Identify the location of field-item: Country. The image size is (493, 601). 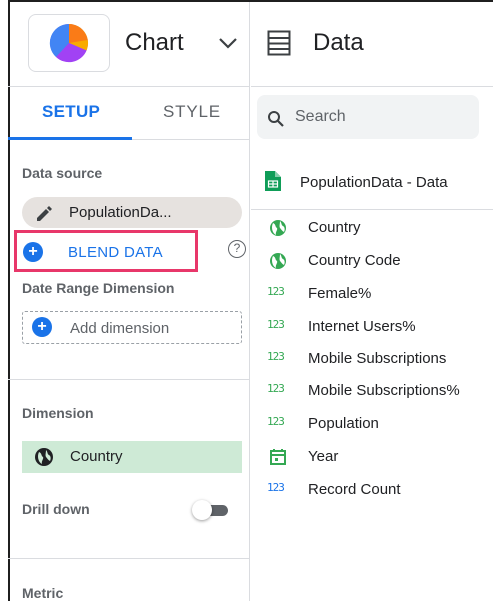
(380, 228).